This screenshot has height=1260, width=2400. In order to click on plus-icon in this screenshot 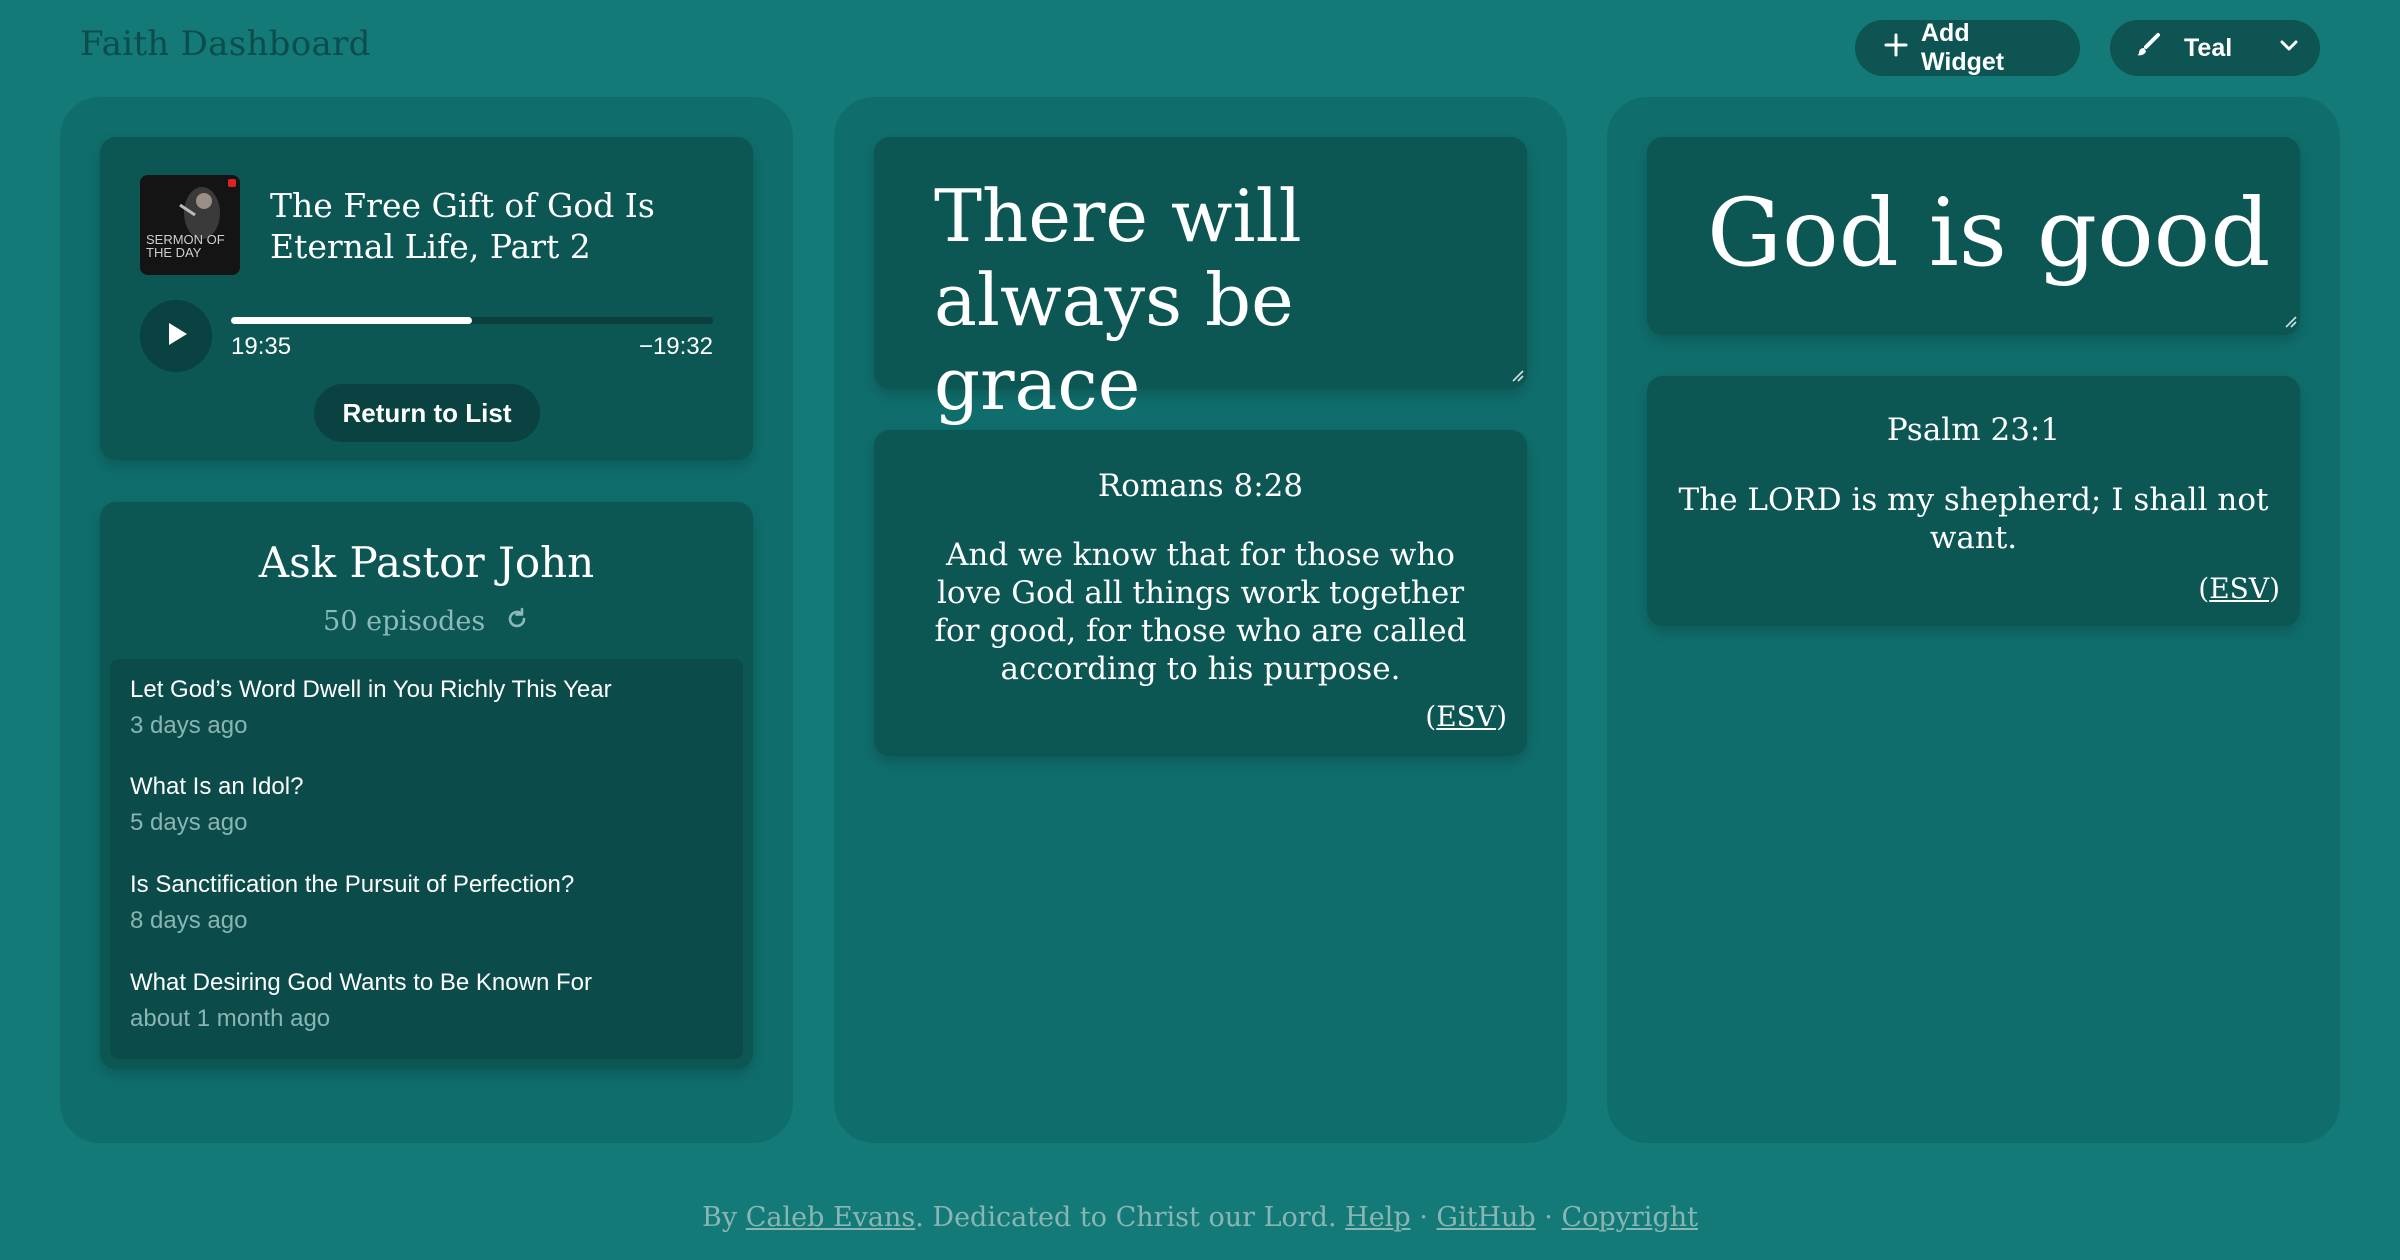, I will do `click(1896, 48)`.